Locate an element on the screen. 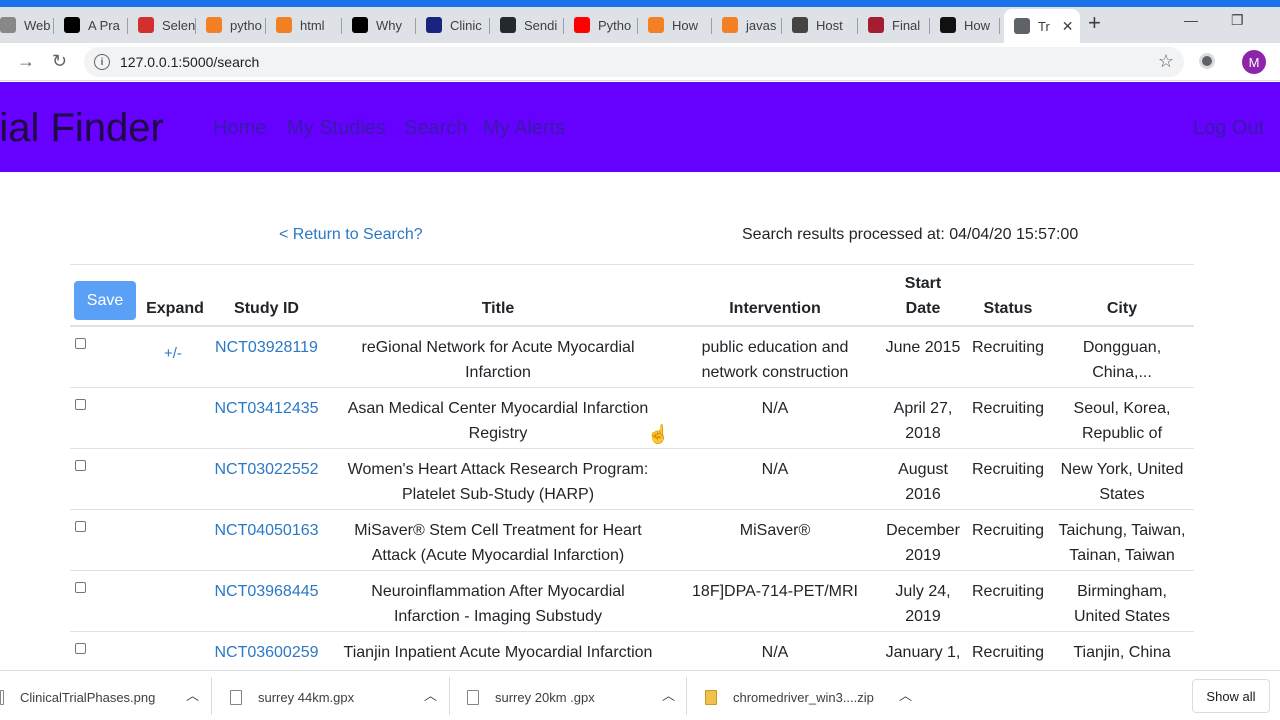  minimize-icon: — is located at coordinates (1191, 20).